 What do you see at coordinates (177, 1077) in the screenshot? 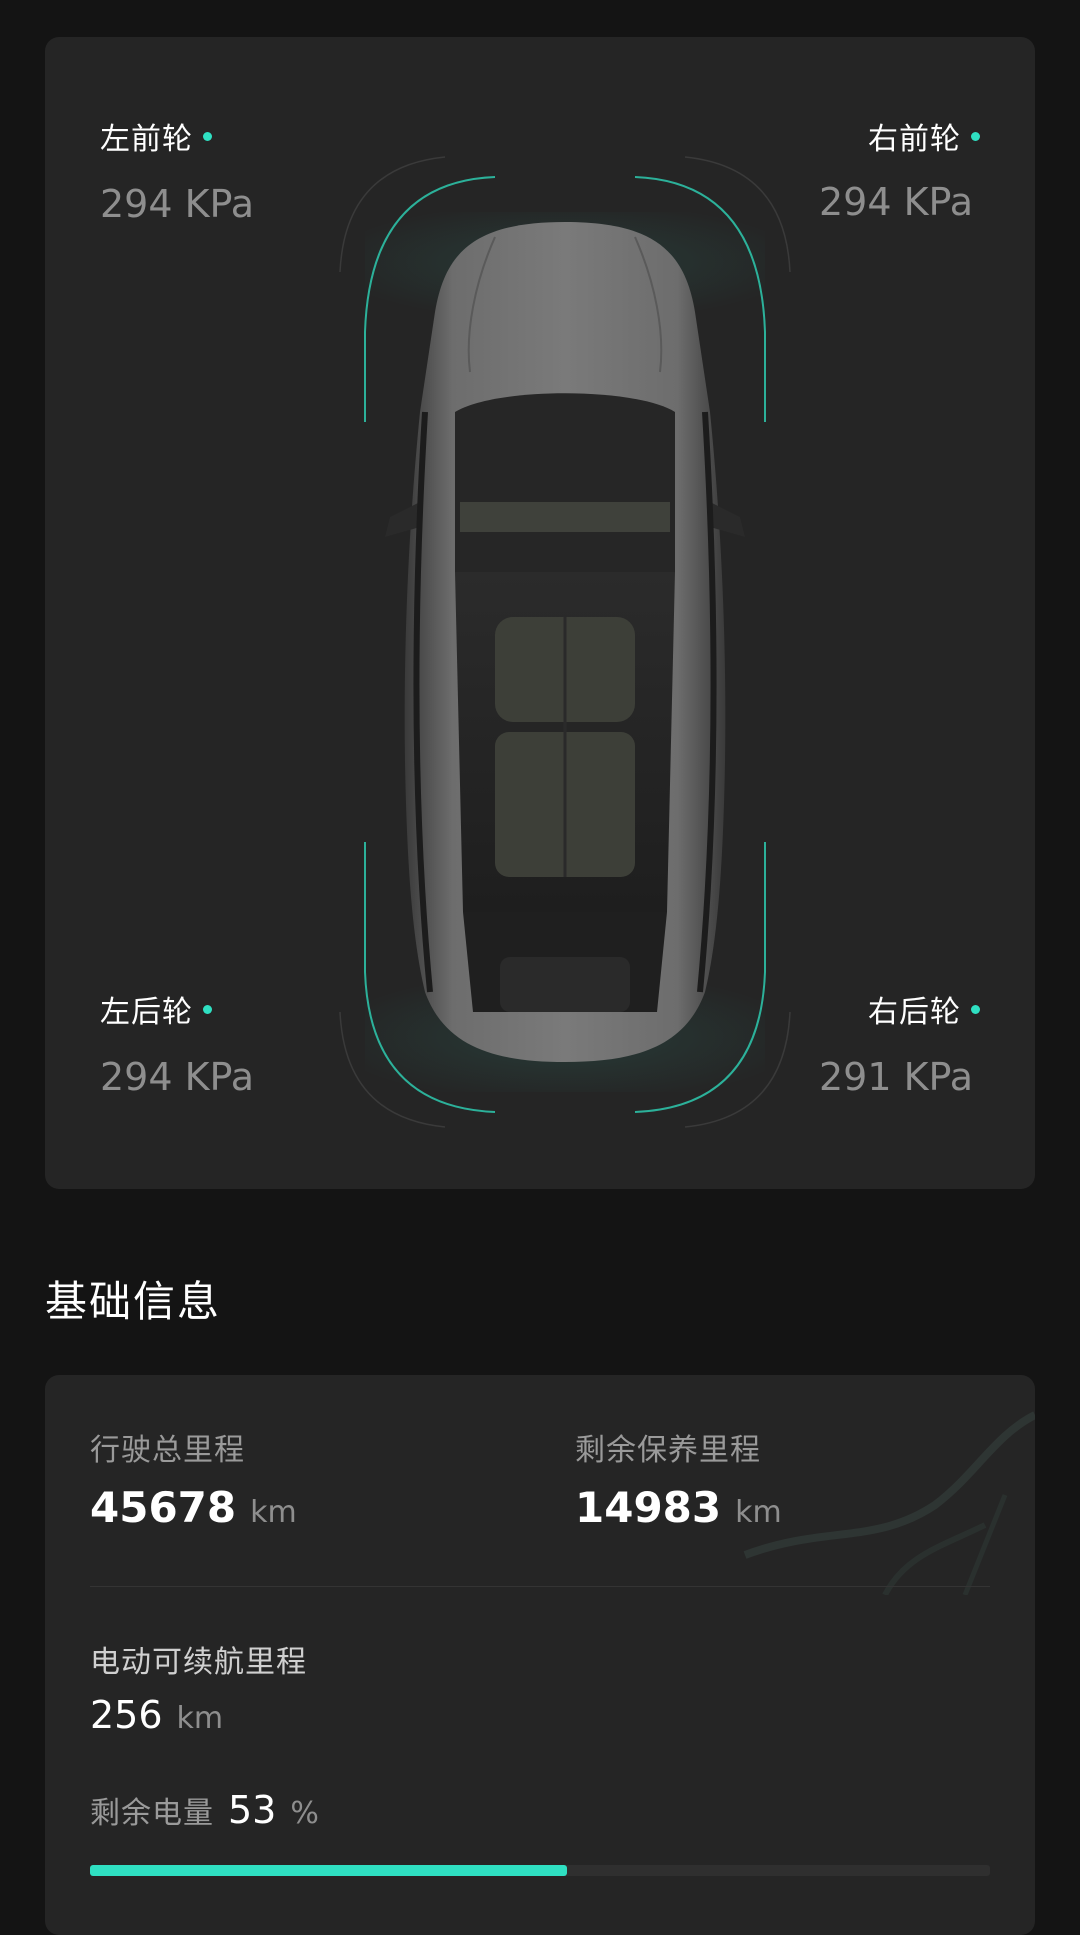
I see `tire-value-rear-left: 294 KPa` at bounding box center [177, 1077].